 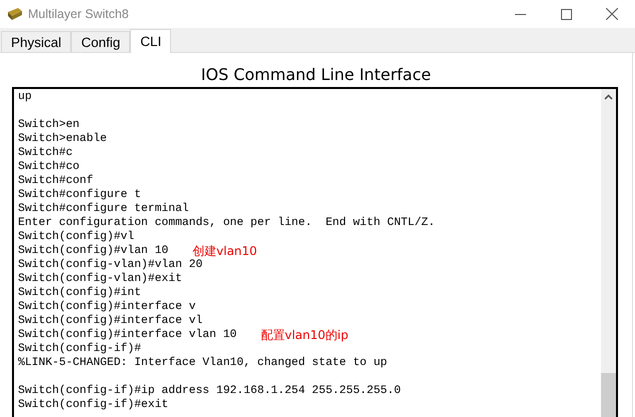 I want to click on close-icon, so click(x=612, y=14).